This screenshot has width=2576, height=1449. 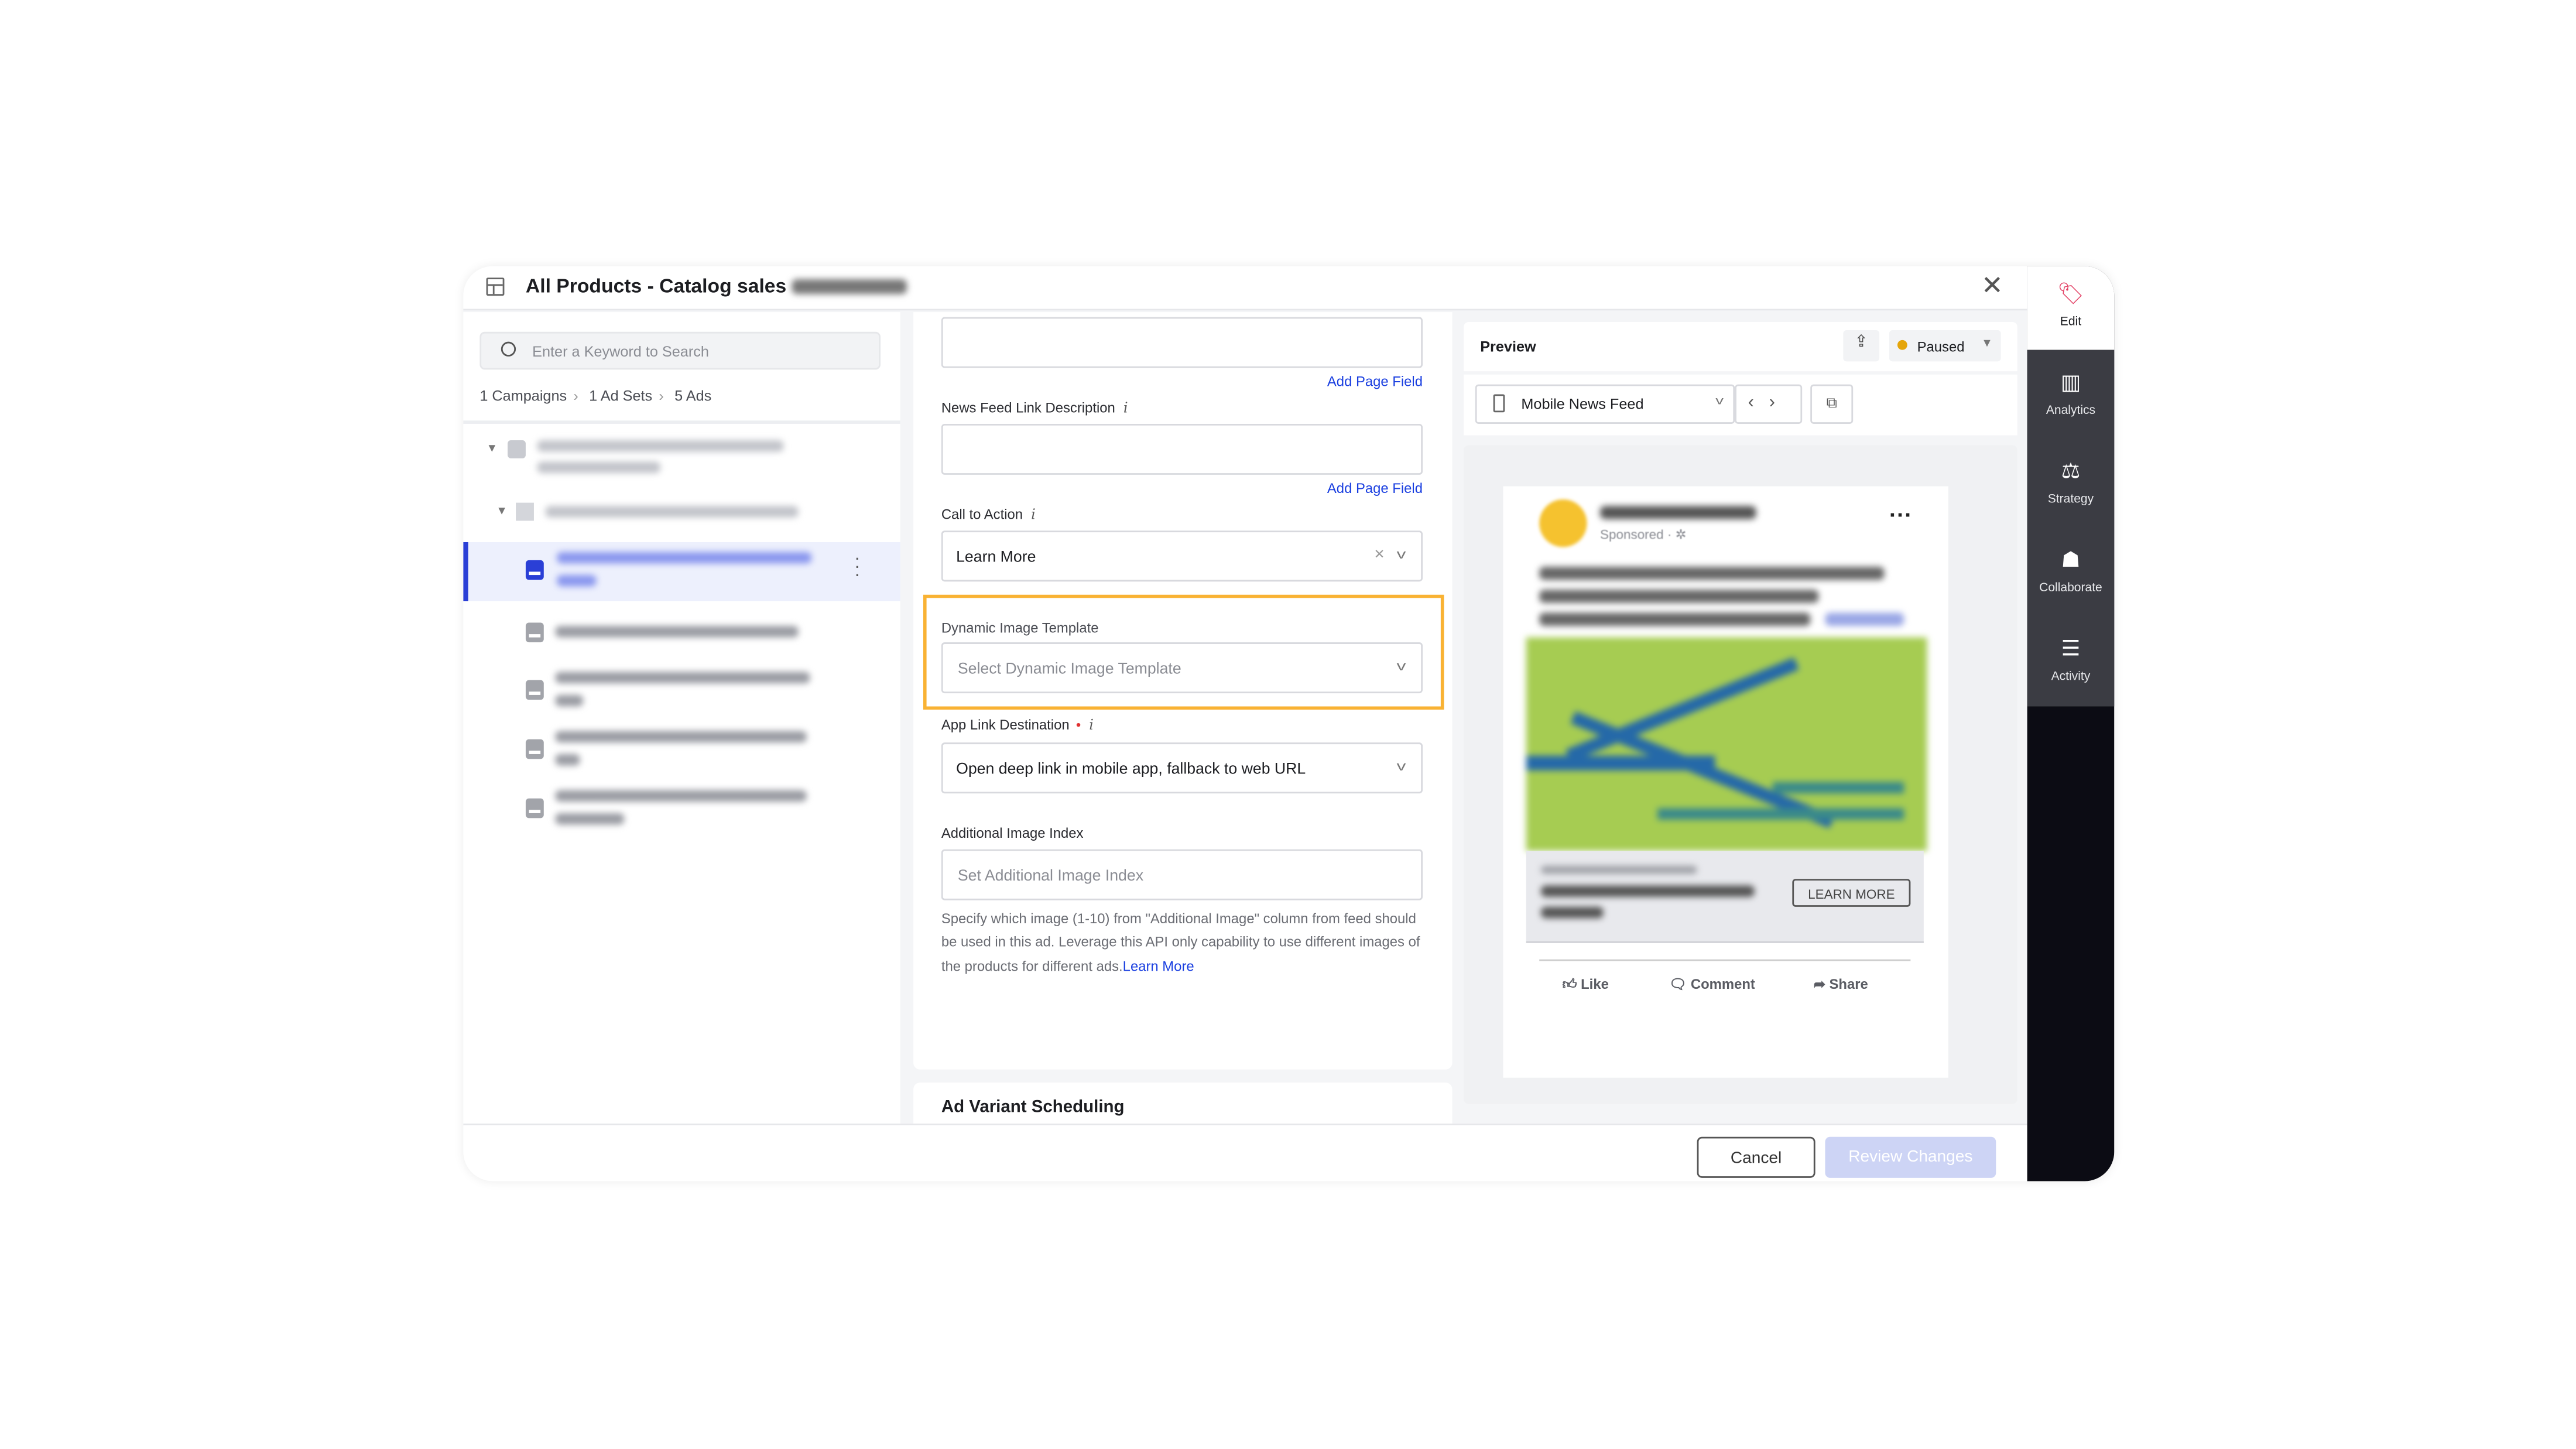 What do you see at coordinates (2071, 648) in the screenshot?
I see `activity-icon: ☰` at bounding box center [2071, 648].